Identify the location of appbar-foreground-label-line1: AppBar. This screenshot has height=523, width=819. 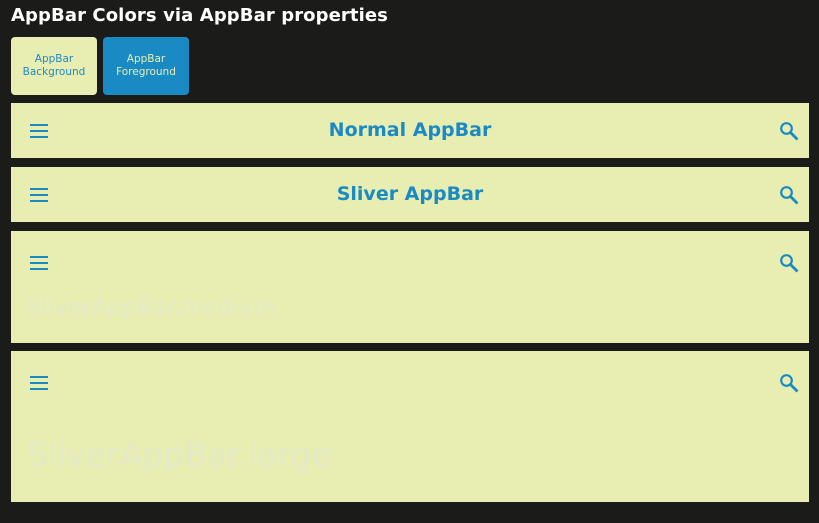
(146, 59).